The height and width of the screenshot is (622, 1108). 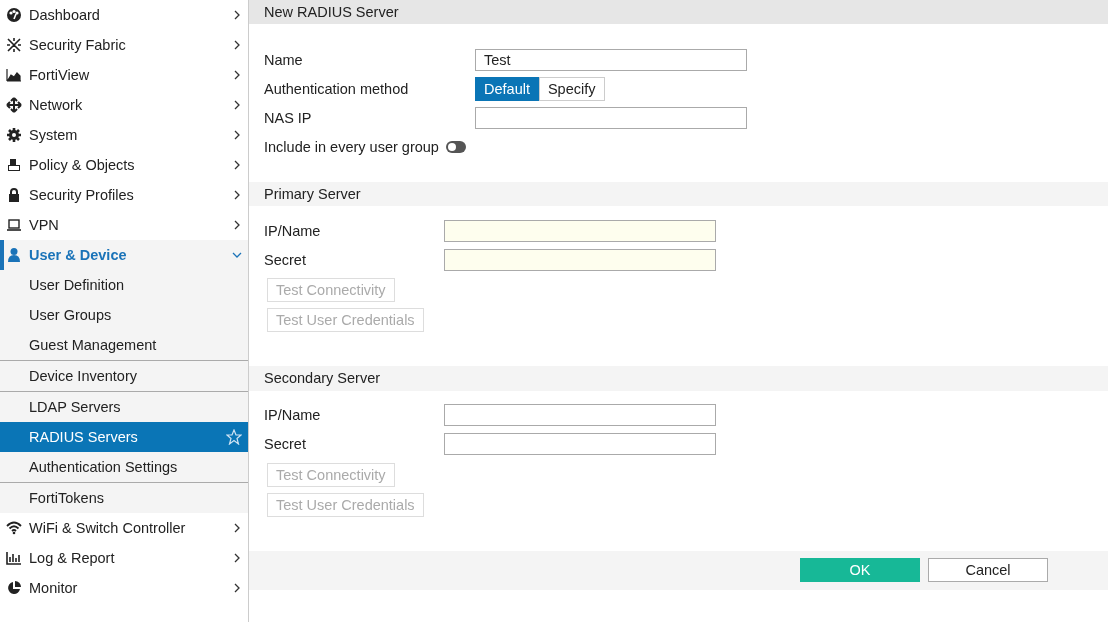 What do you see at coordinates (14, 588) in the screenshot?
I see `pie-chart-icon` at bounding box center [14, 588].